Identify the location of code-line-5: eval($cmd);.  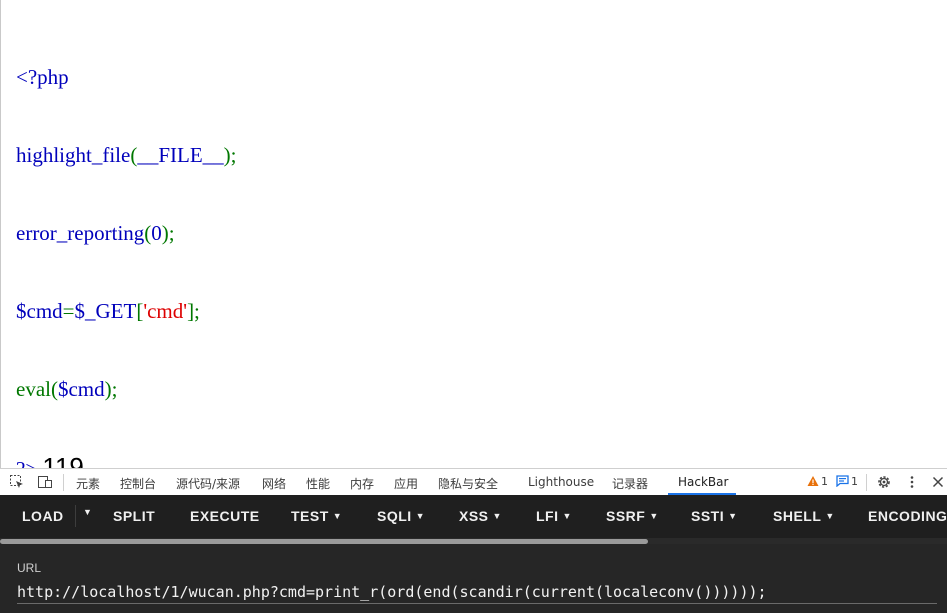
(126, 389).